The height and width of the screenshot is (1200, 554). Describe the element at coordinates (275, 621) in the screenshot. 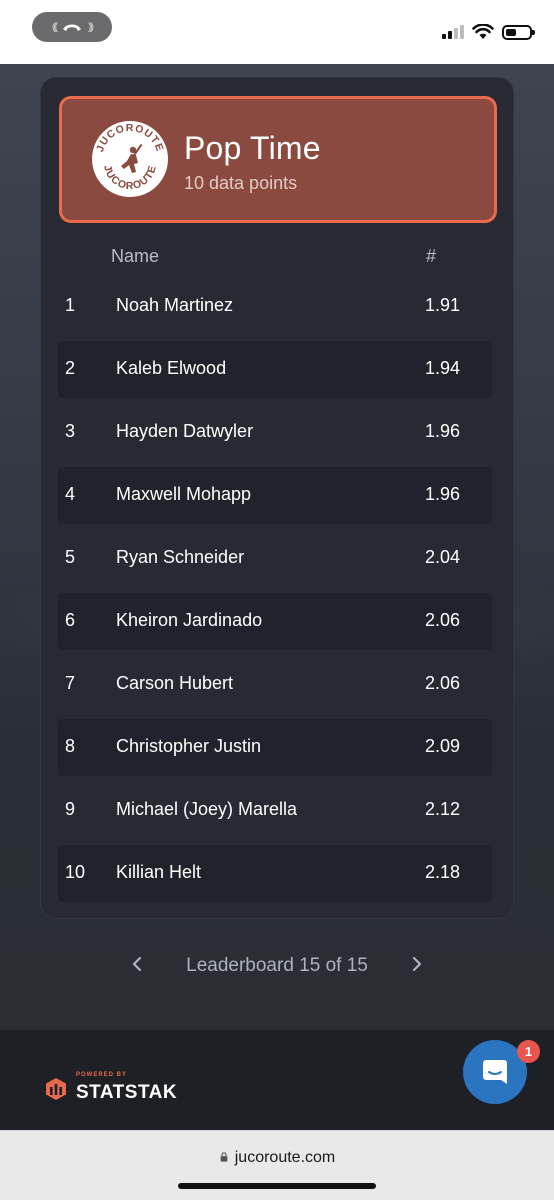

I see `table-row: 6 Kheiron Jardinado 2.06` at that location.